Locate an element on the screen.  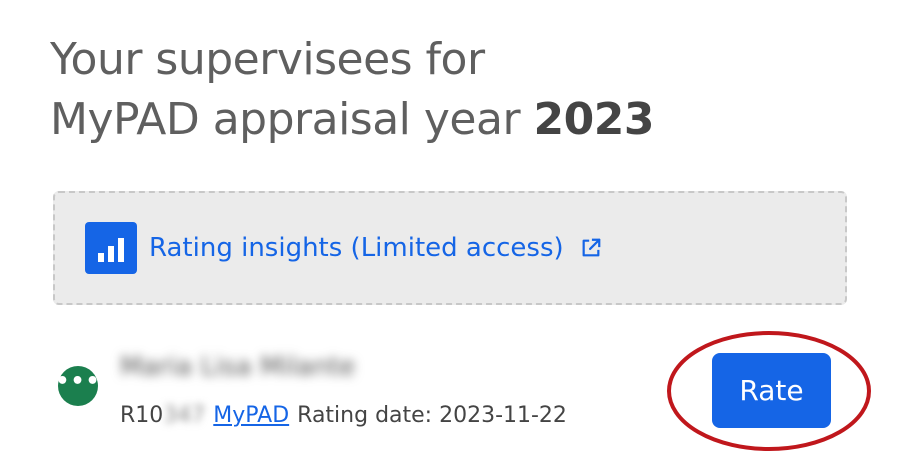
mypad-link: MyPAD is located at coordinates (251, 415).